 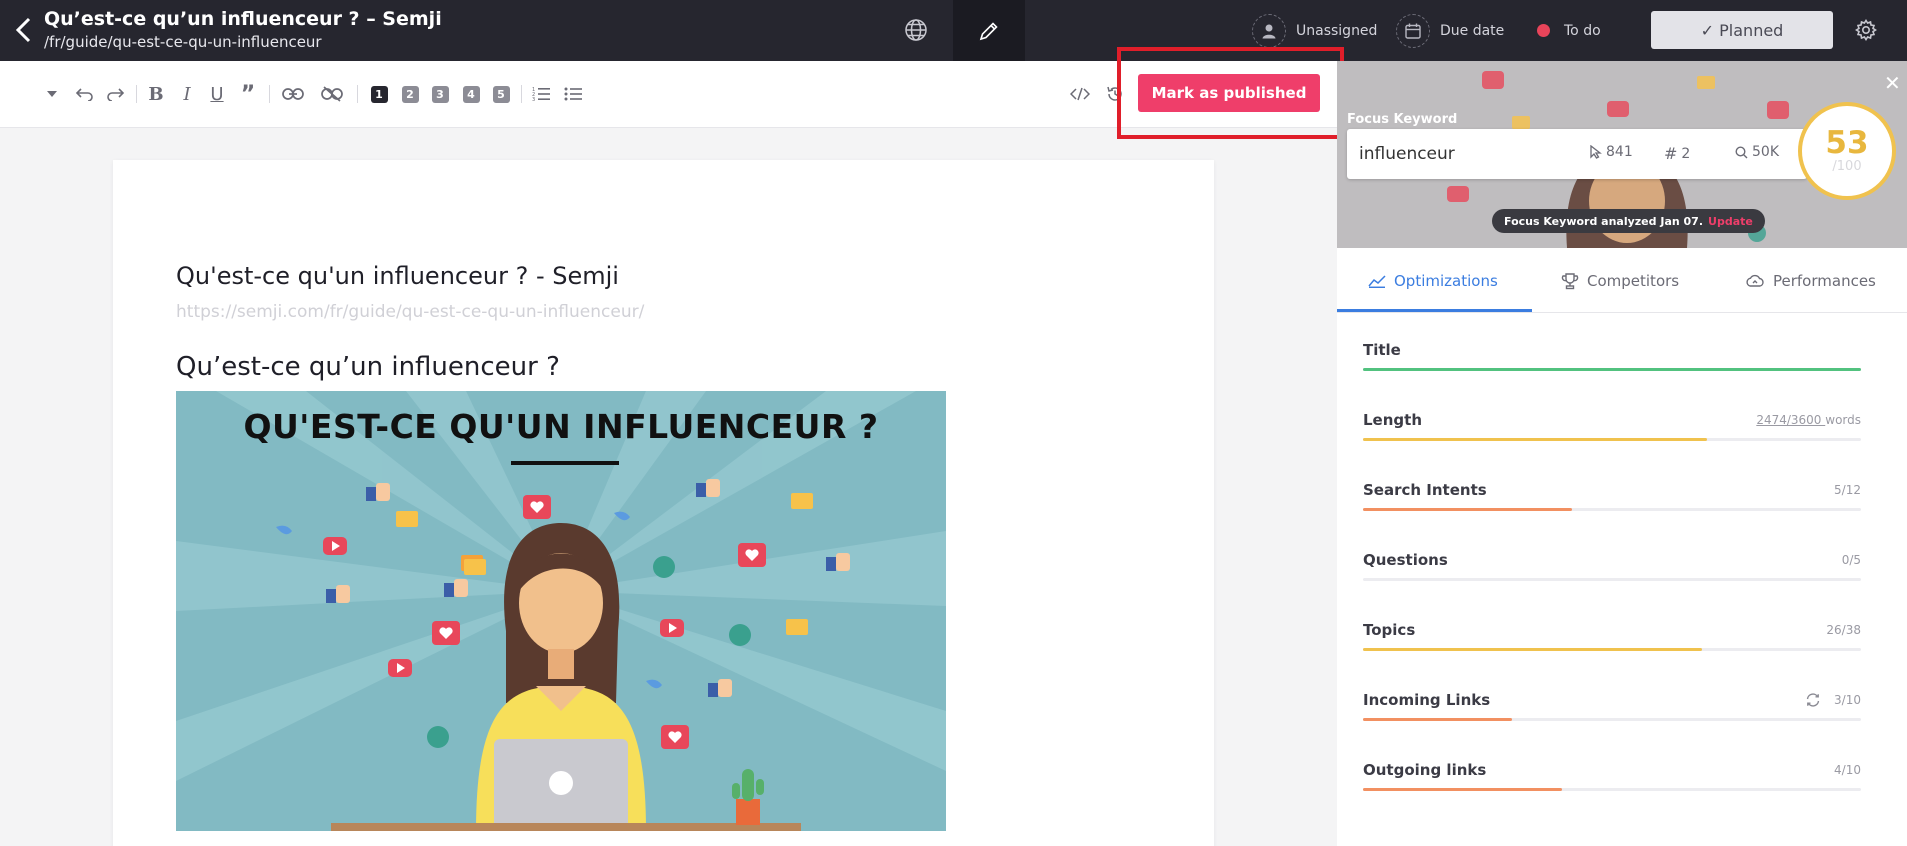 I want to click on update-link: Update, so click(x=1730, y=221).